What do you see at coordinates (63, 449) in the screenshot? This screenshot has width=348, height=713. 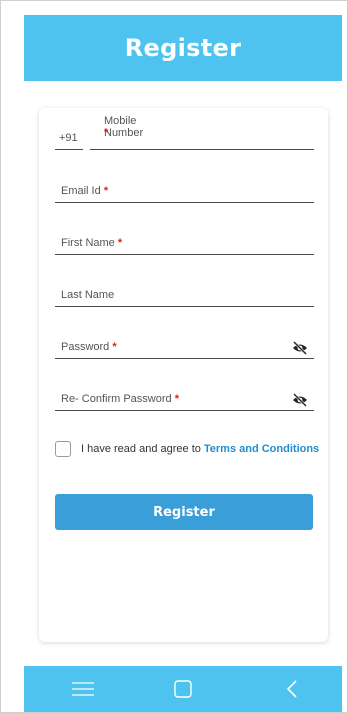 I see `terms-checkbox` at bounding box center [63, 449].